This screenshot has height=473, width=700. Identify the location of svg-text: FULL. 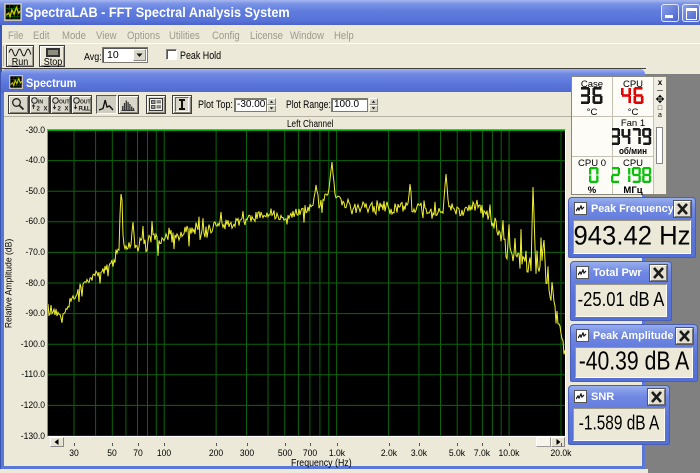
(85, 110).